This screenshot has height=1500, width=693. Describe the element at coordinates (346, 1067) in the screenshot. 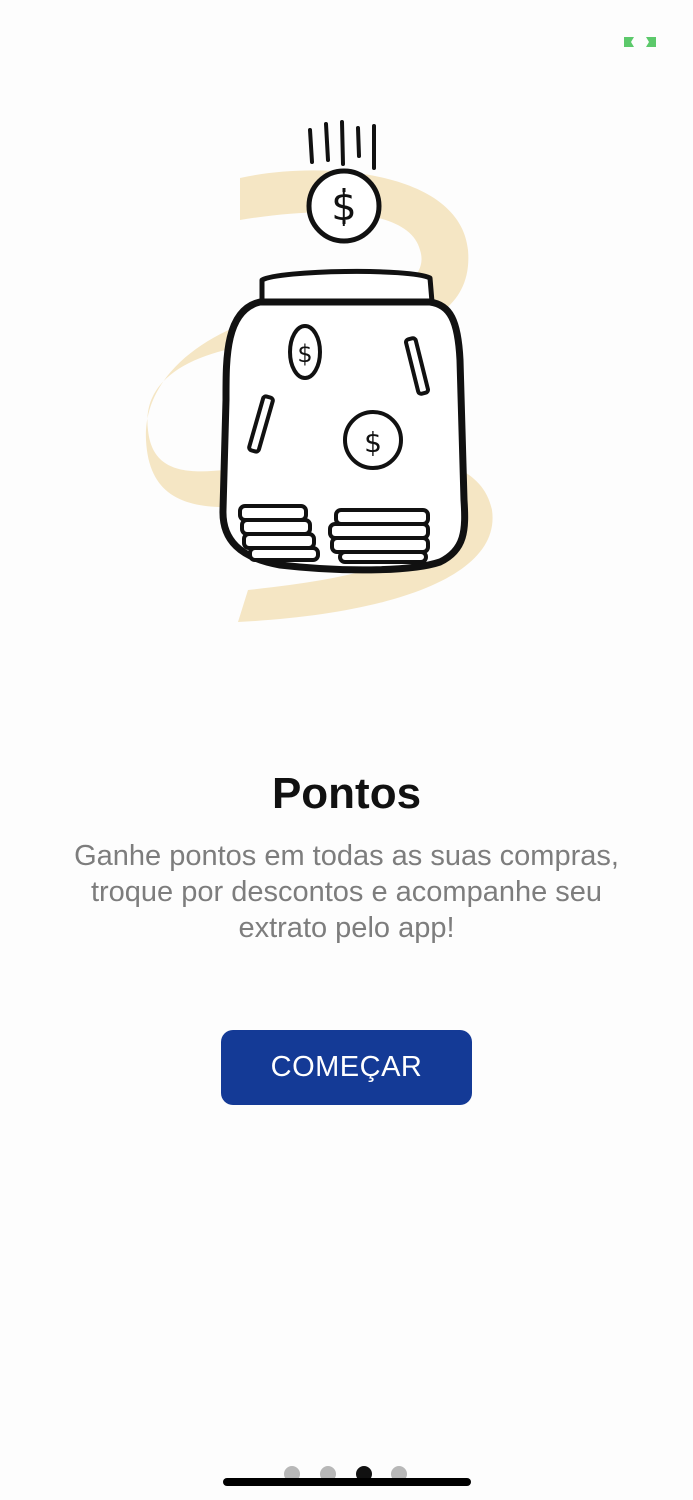

I see `start-button: COMEÇAR` at that location.